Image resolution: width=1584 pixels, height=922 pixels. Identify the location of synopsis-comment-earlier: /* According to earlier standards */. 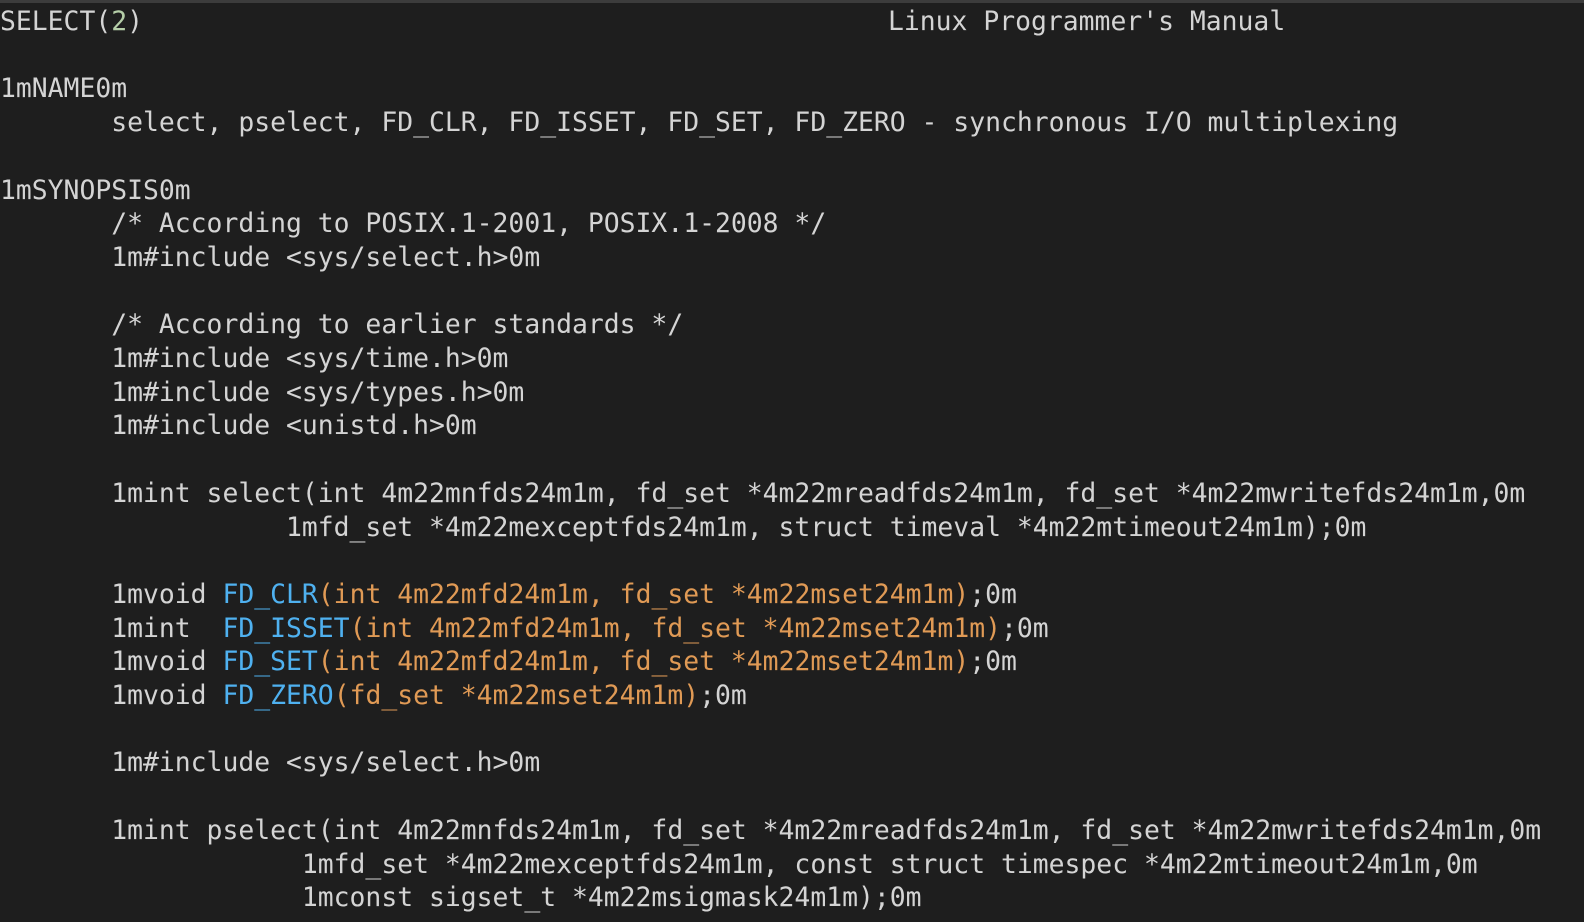
(342, 325).